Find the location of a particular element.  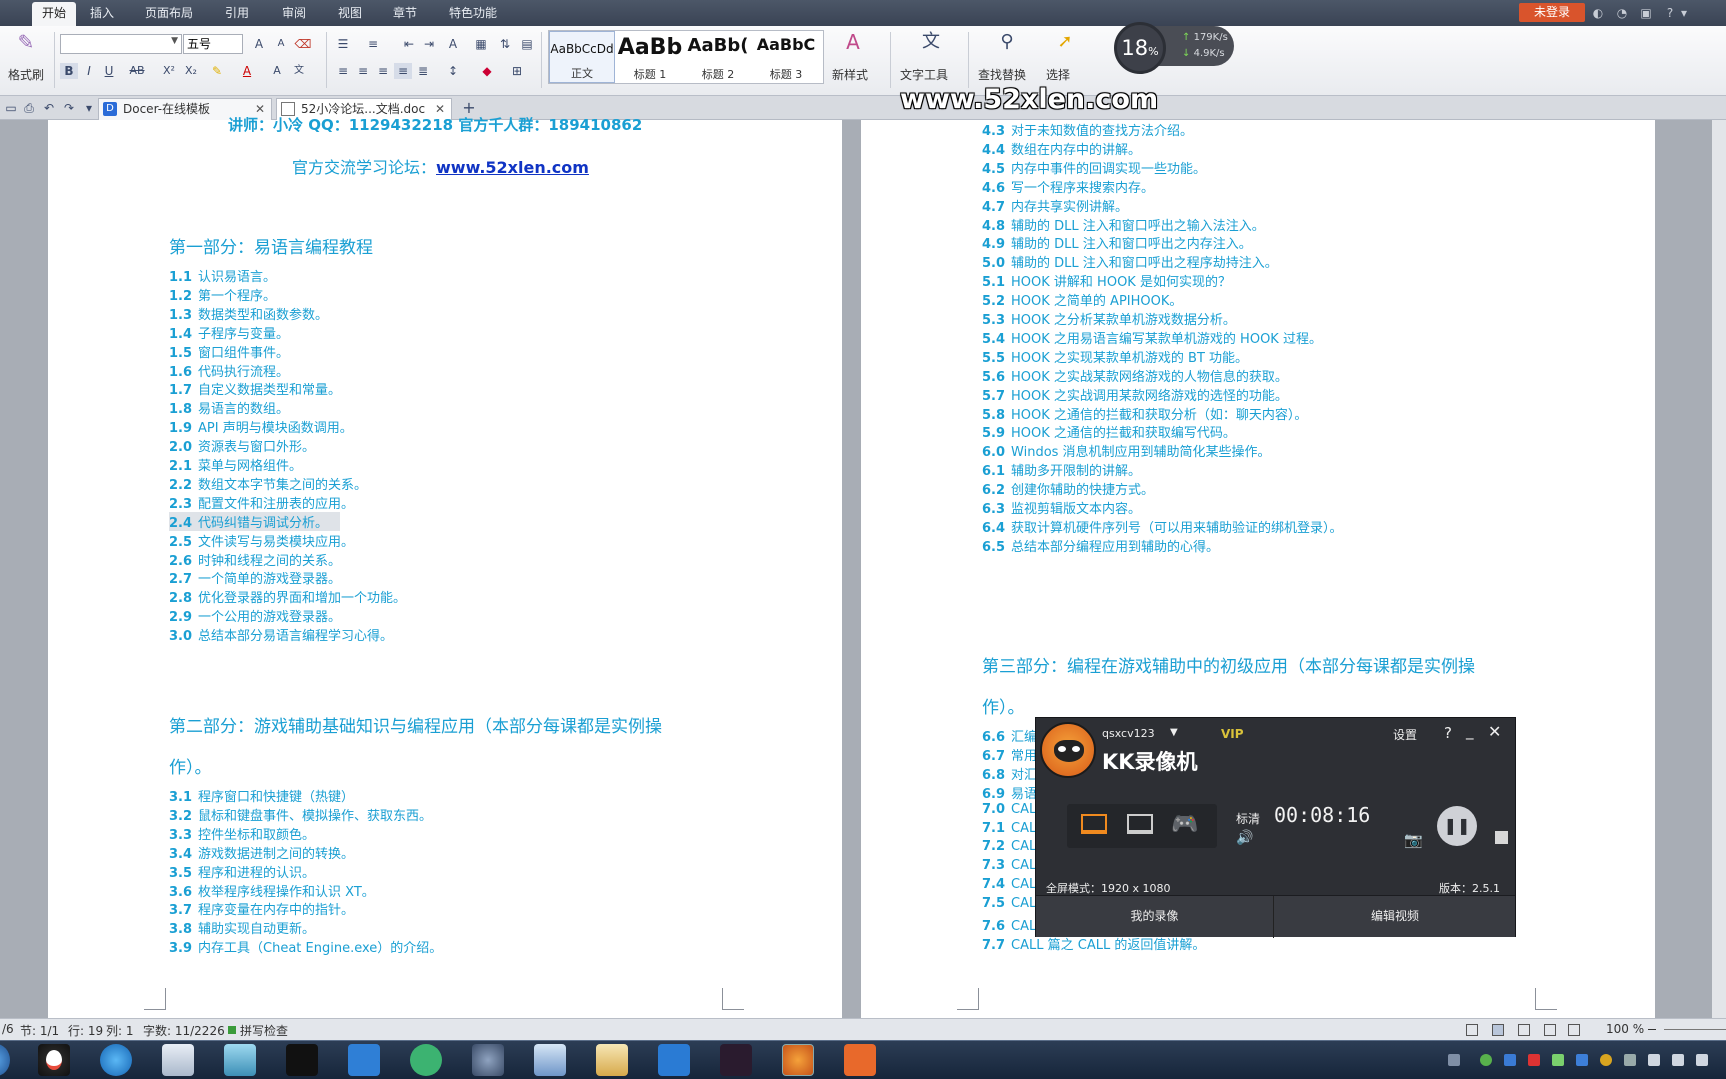

vertical-scrollbar is located at coordinates (1719, 569).